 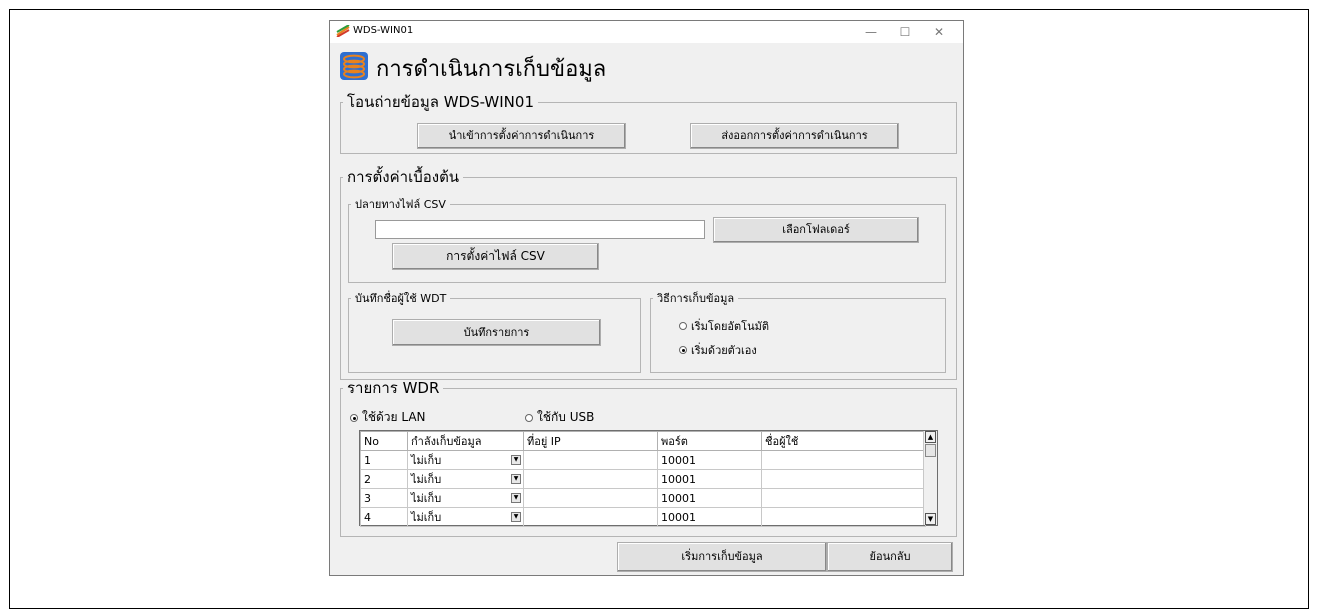 What do you see at coordinates (384, 460) in the screenshot?
I see `row-no: 1` at bounding box center [384, 460].